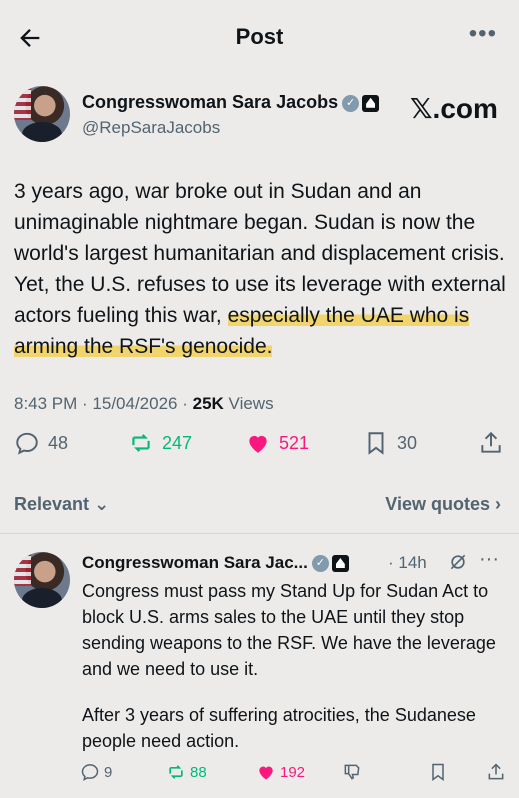 This screenshot has height=798, width=519. I want to click on like-button: 521, so click(277, 443).